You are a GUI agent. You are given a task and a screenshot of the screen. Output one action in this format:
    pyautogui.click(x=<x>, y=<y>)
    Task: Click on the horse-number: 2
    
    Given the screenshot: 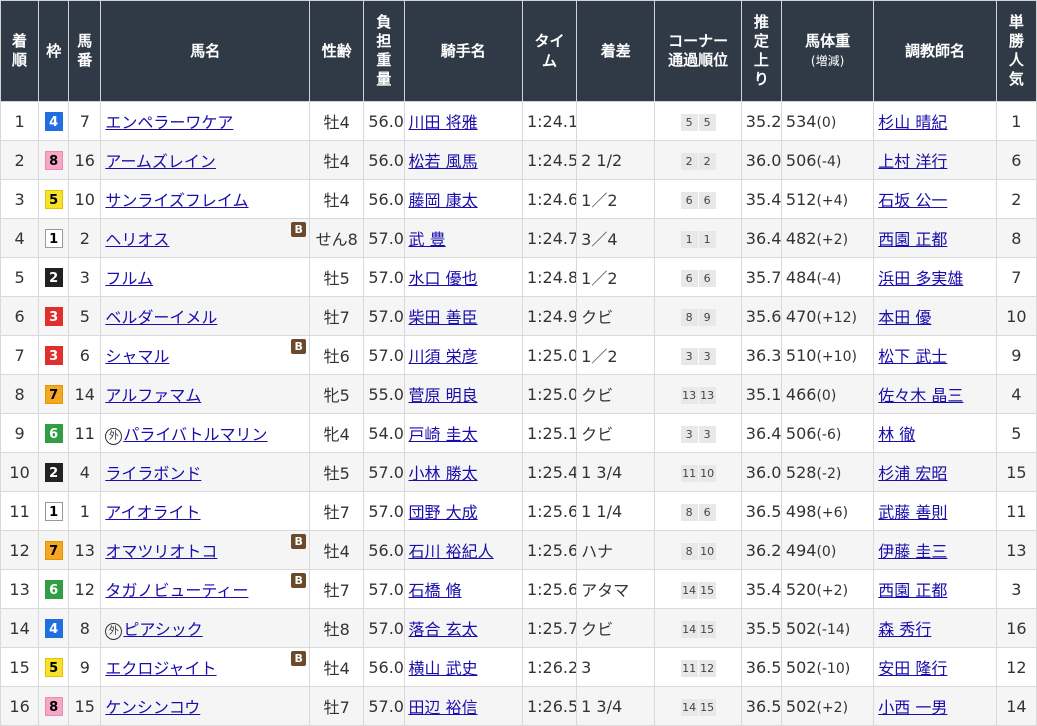 What is the action you would take?
    pyautogui.click(x=84, y=238)
    